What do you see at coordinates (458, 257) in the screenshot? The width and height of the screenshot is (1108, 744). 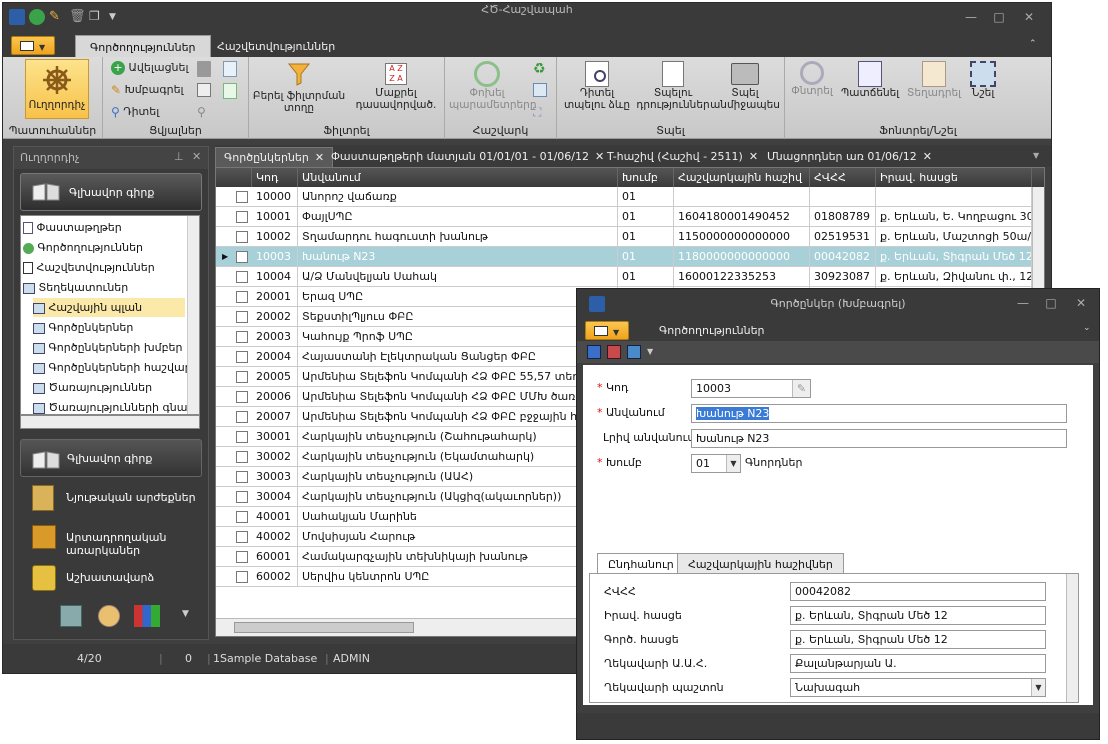 I see `table-cell: Խանութ N23` at bounding box center [458, 257].